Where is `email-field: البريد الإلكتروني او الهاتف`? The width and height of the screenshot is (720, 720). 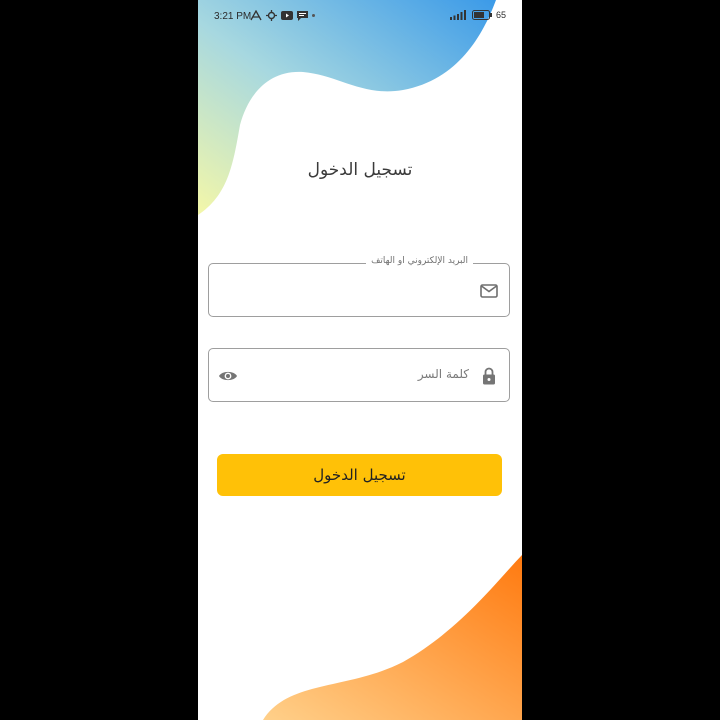 email-field: البريد الإلكتروني او الهاتف is located at coordinates (359, 286).